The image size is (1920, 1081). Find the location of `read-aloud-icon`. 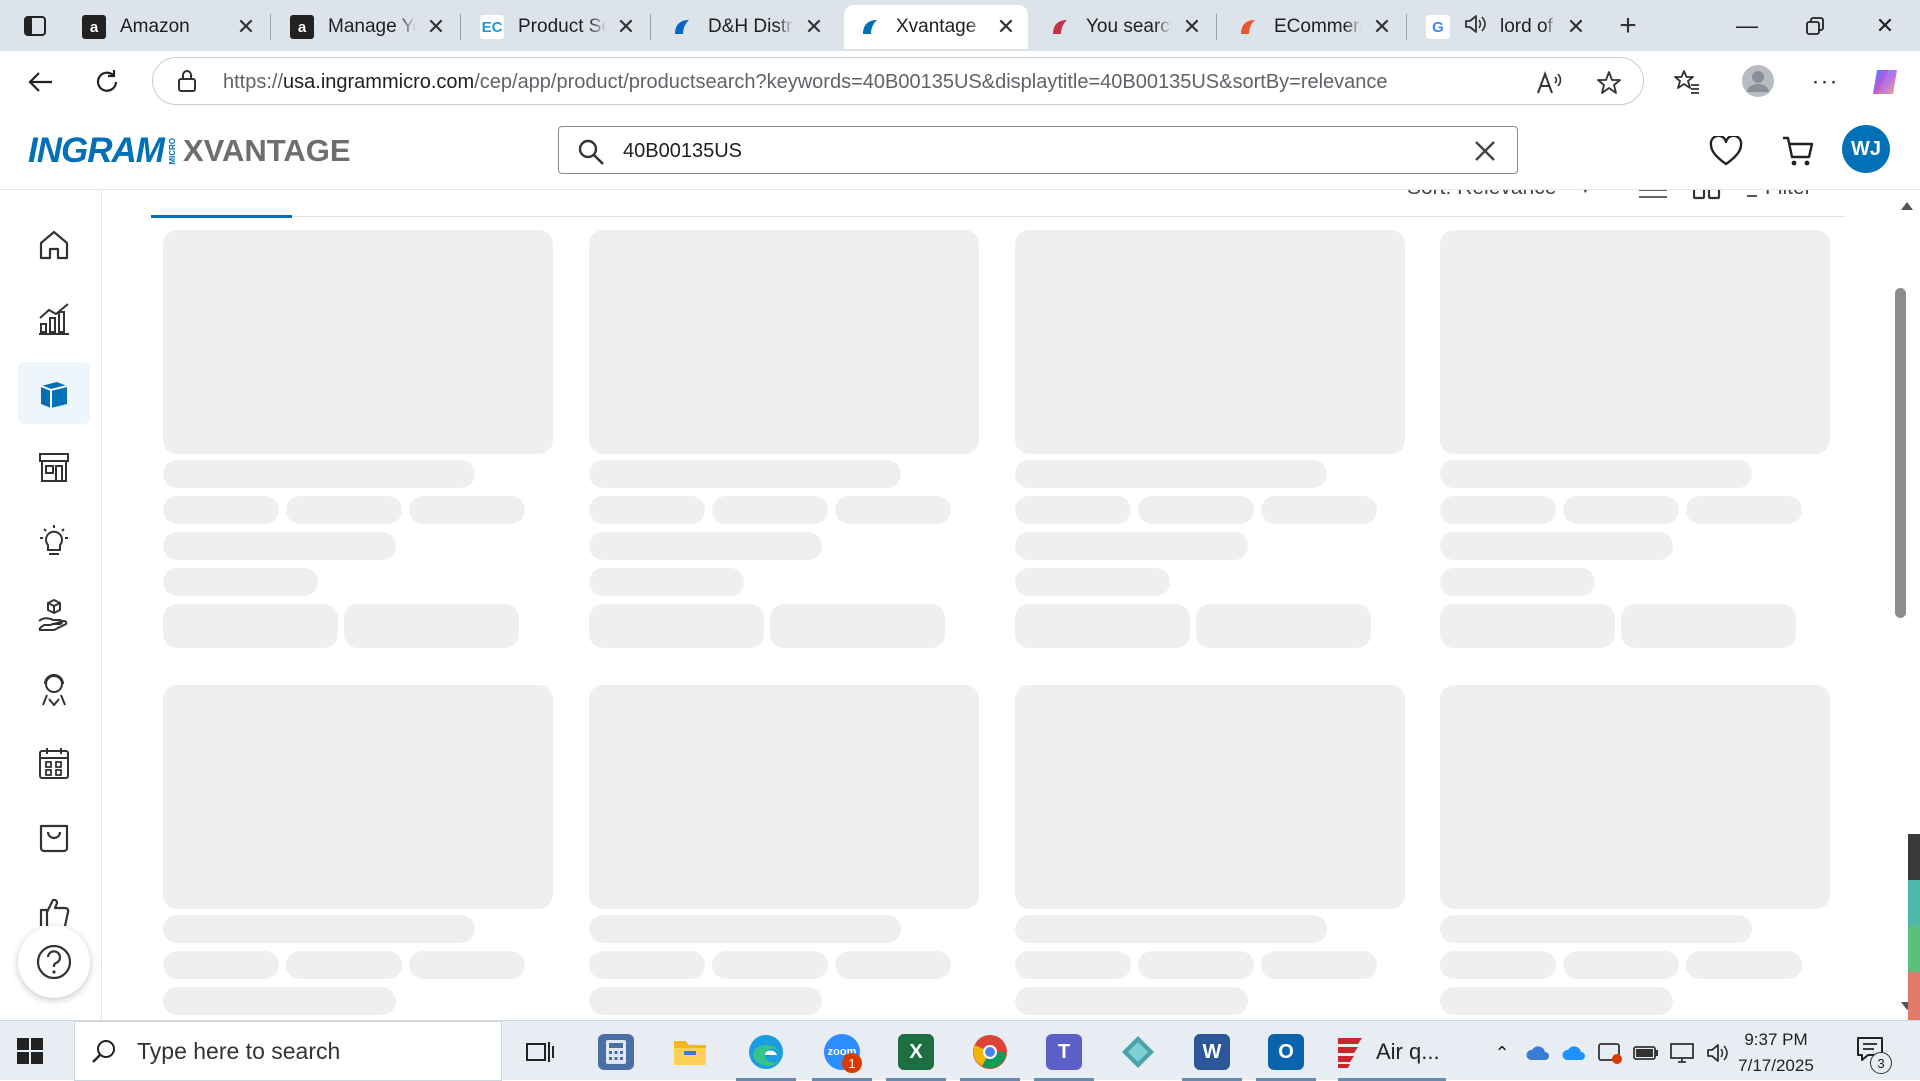

read-aloud-icon is located at coordinates (1549, 82).